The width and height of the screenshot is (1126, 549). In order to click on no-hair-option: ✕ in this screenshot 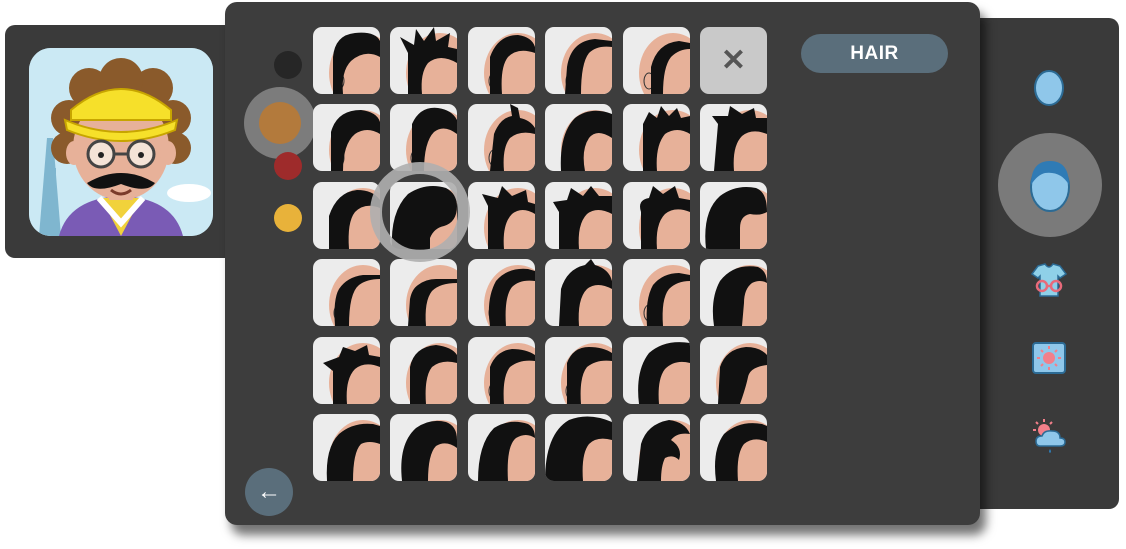, I will do `click(733, 60)`.